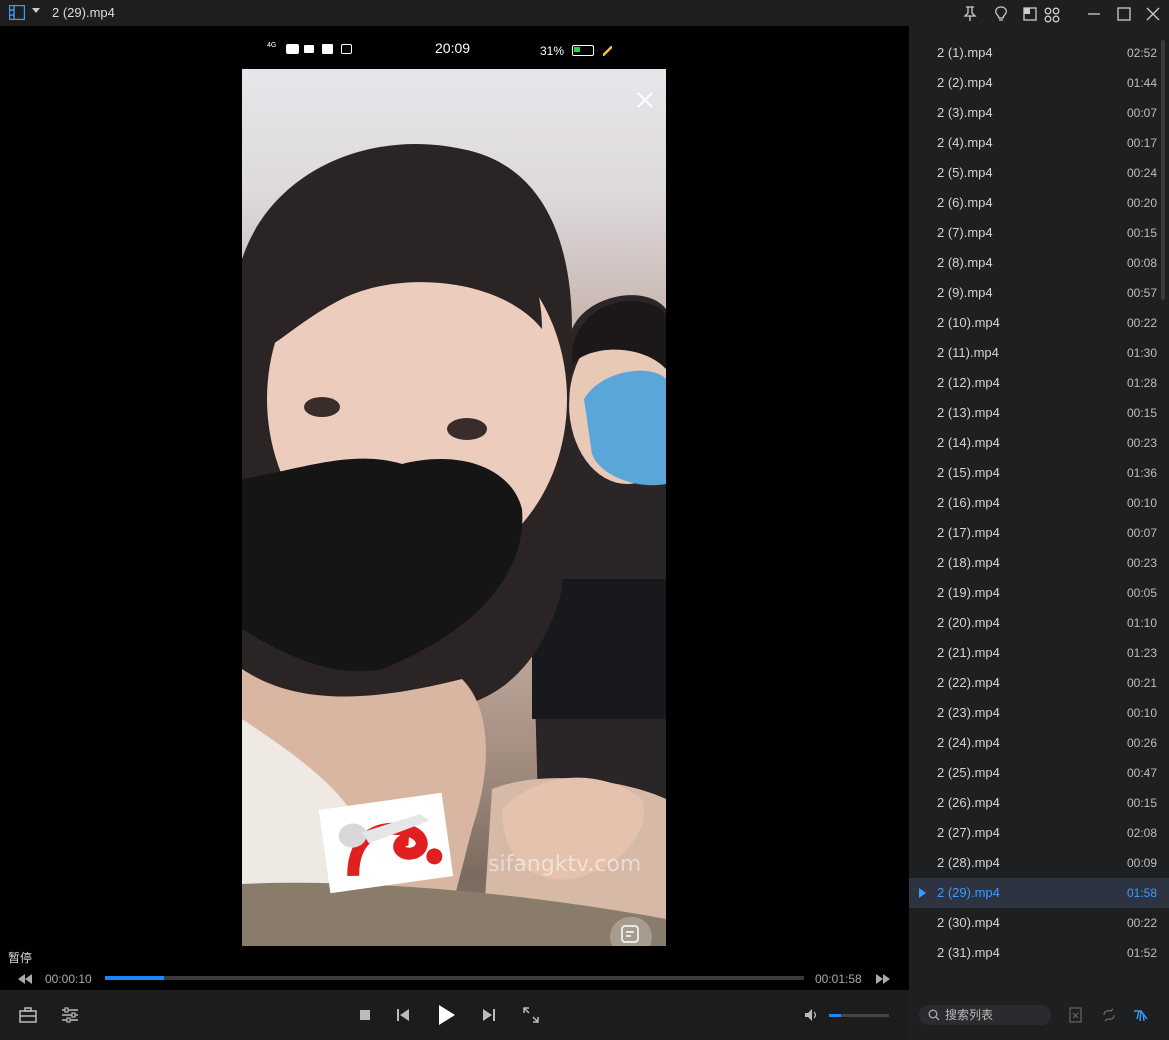  Describe the element at coordinates (968, 862) in the screenshot. I see `playlist-item-name: 2 (28).mp4` at that location.